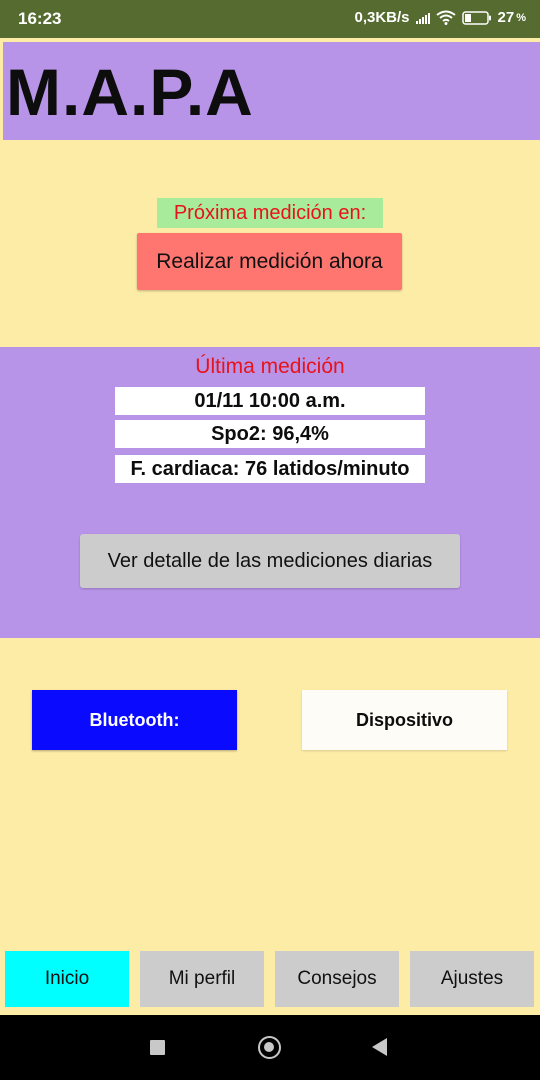 The image size is (540, 1080). What do you see at coordinates (130, 92) in the screenshot?
I see `app-title: M.A.P.A` at bounding box center [130, 92].